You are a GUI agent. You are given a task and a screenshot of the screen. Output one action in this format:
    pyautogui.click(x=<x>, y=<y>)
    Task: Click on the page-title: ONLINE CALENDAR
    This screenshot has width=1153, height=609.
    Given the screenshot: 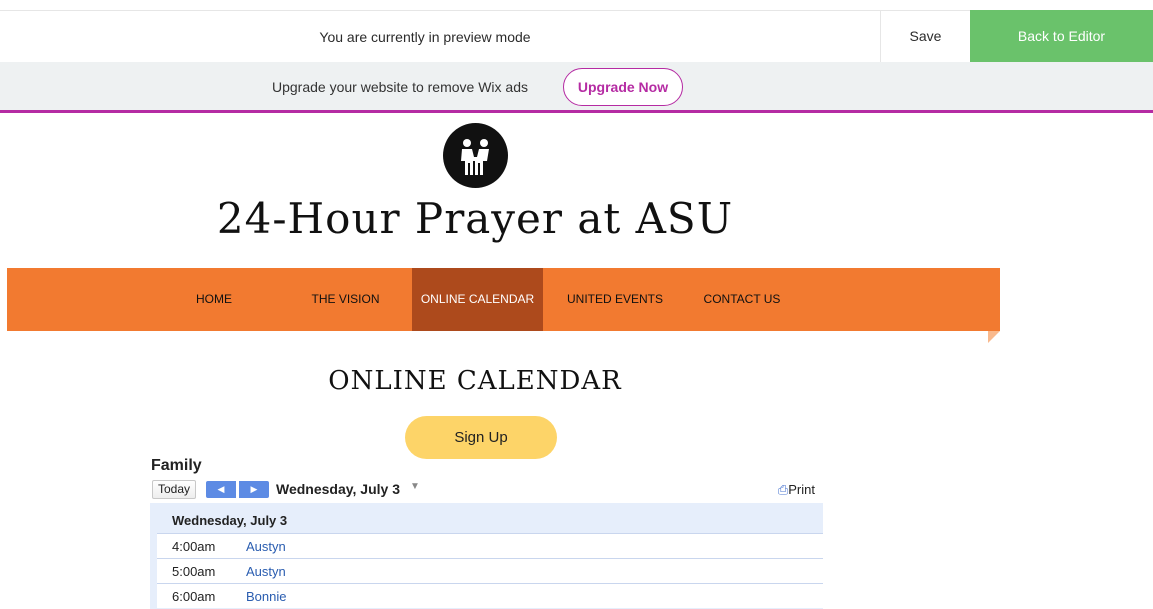 What is the action you would take?
    pyautogui.click(x=475, y=381)
    